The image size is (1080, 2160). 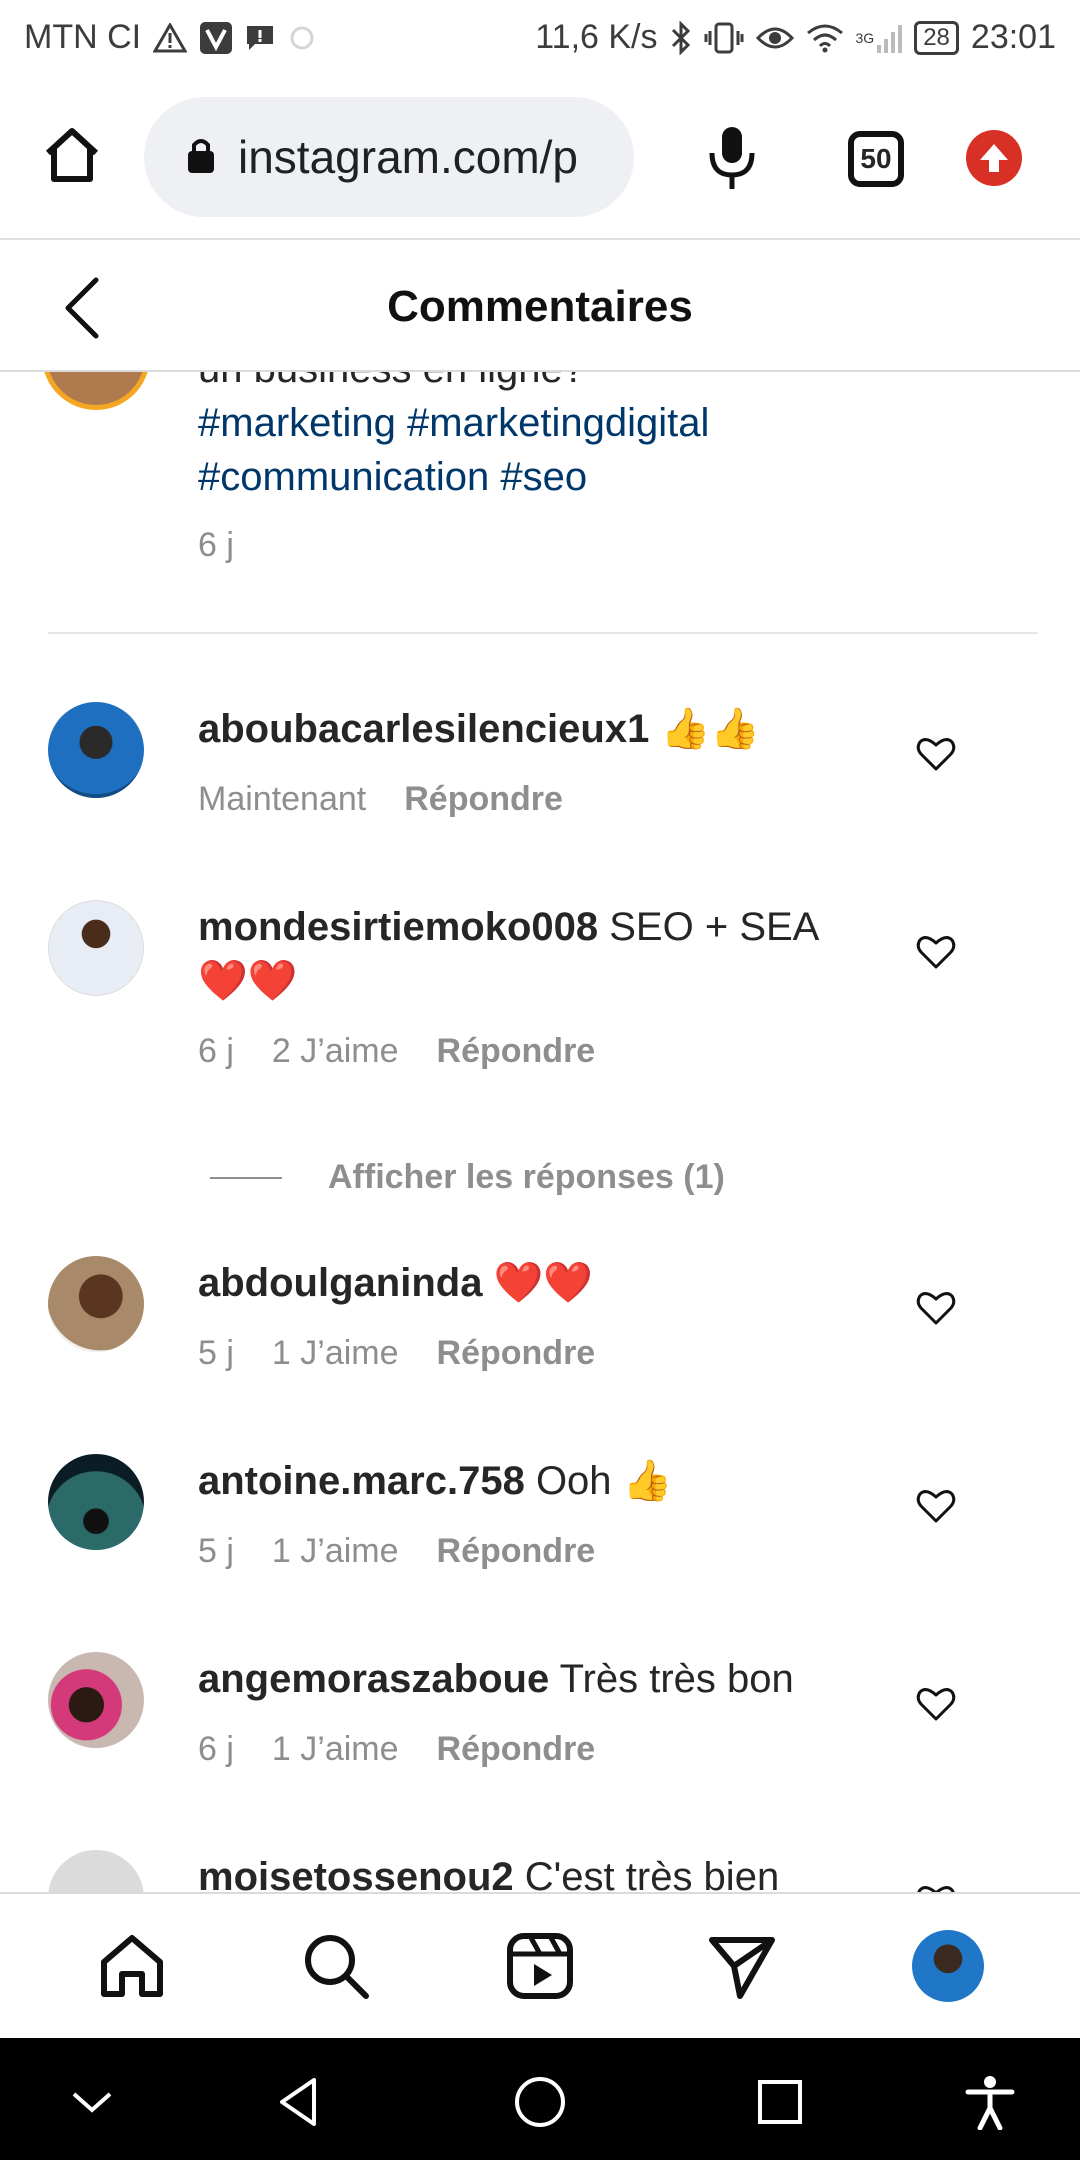 I want to click on post-author-avatar, so click(x=96, y=391).